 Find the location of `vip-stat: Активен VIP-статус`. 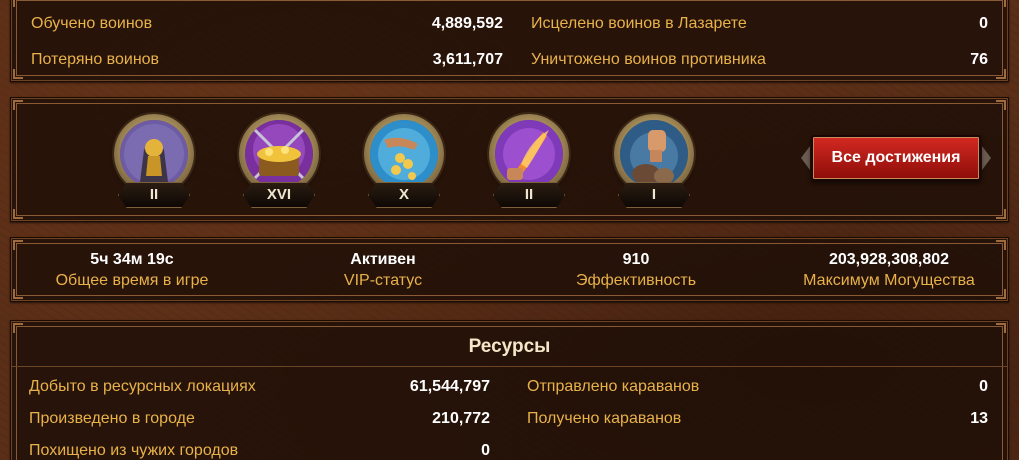

vip-stat: Активен VIP-статус is located at coordinates (383, 270).